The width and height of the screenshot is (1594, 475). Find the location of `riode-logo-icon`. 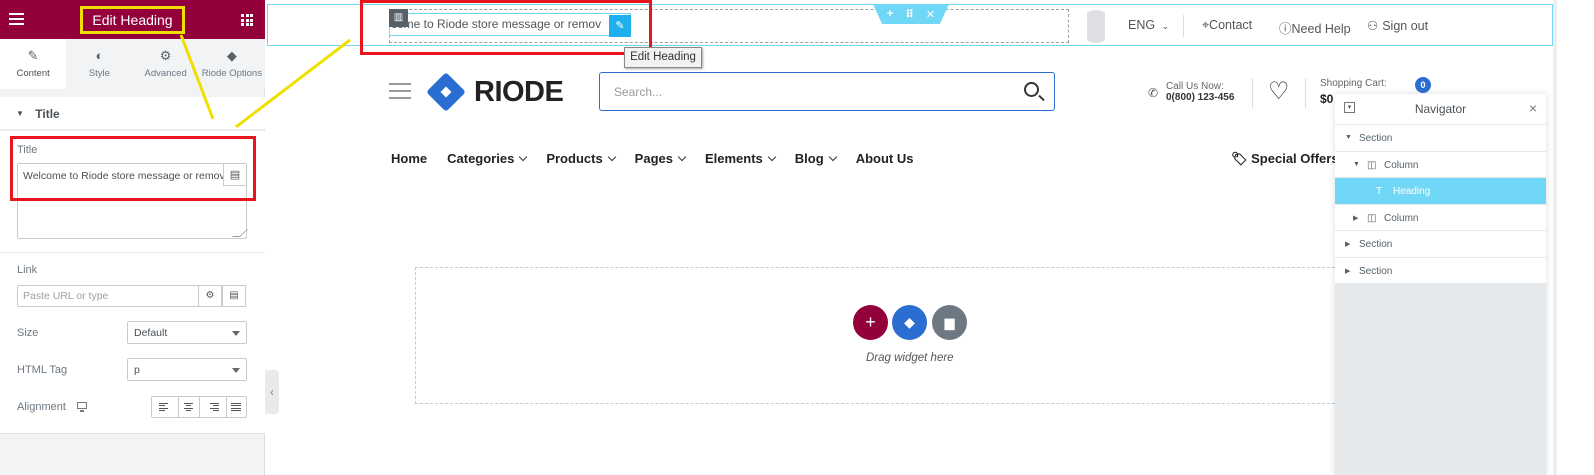

riode-logo-icon is located at coordinates (446, 92).